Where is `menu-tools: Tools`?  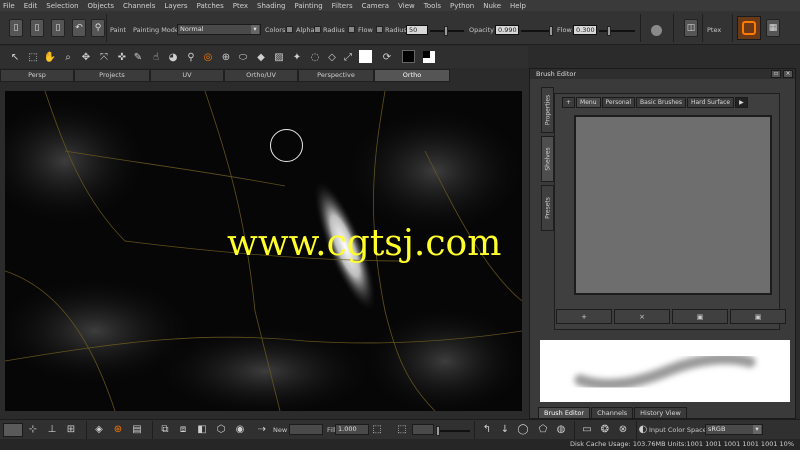 menu-tools: Tools is located at coordinates (432, 6).